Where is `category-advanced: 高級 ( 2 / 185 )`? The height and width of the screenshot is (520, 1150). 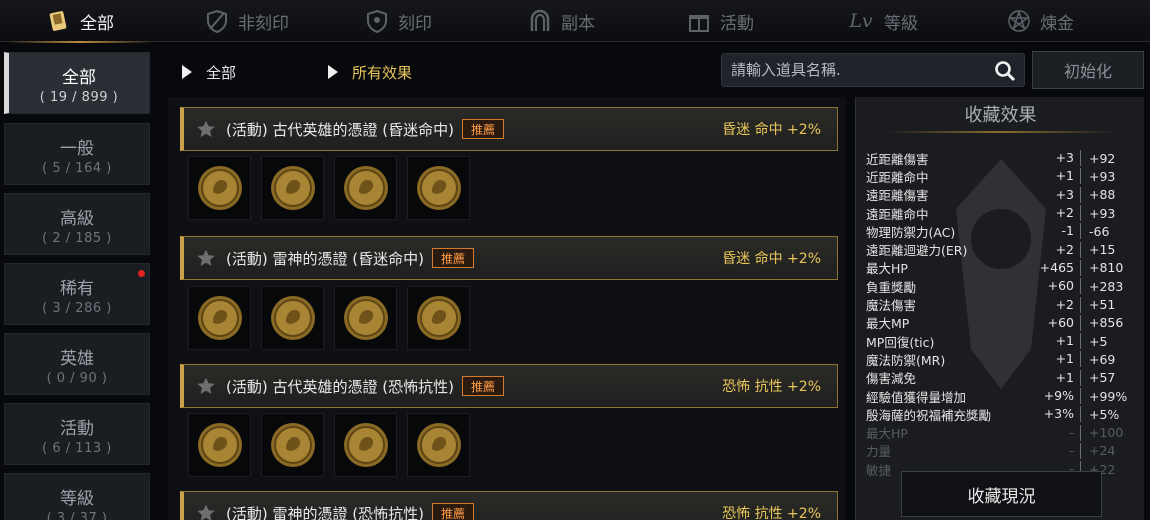
category-advanced: 高級 ( 2 / 185 ) is located at coordinates (77, 224).